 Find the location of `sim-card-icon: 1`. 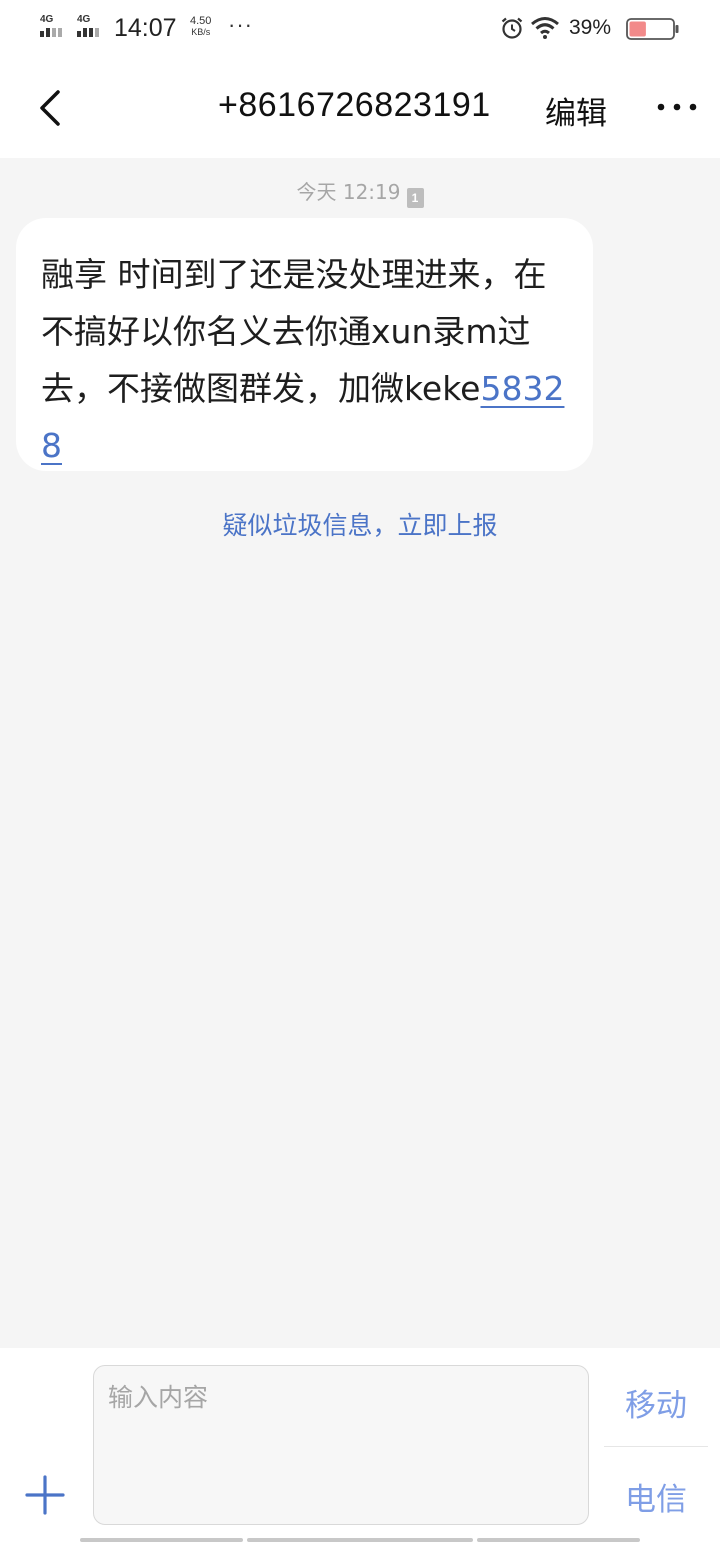

sim-card-icon: 1 is located at coordinates (415, 198).